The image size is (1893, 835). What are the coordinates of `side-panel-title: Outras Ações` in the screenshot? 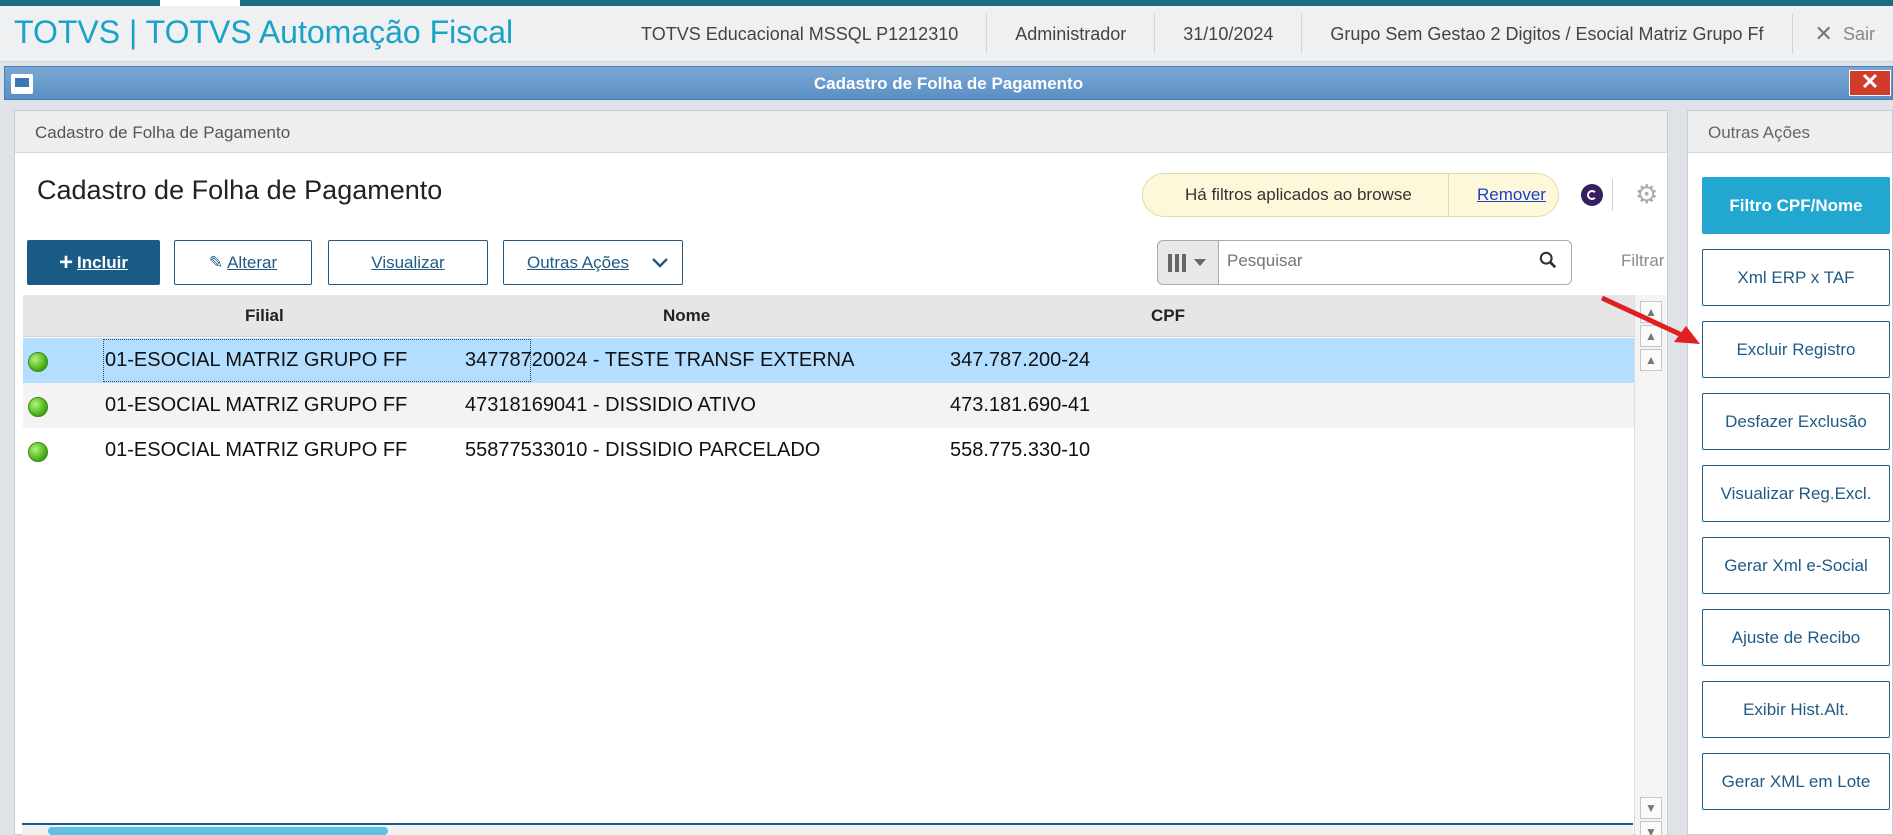 It's located at (1790, 132).